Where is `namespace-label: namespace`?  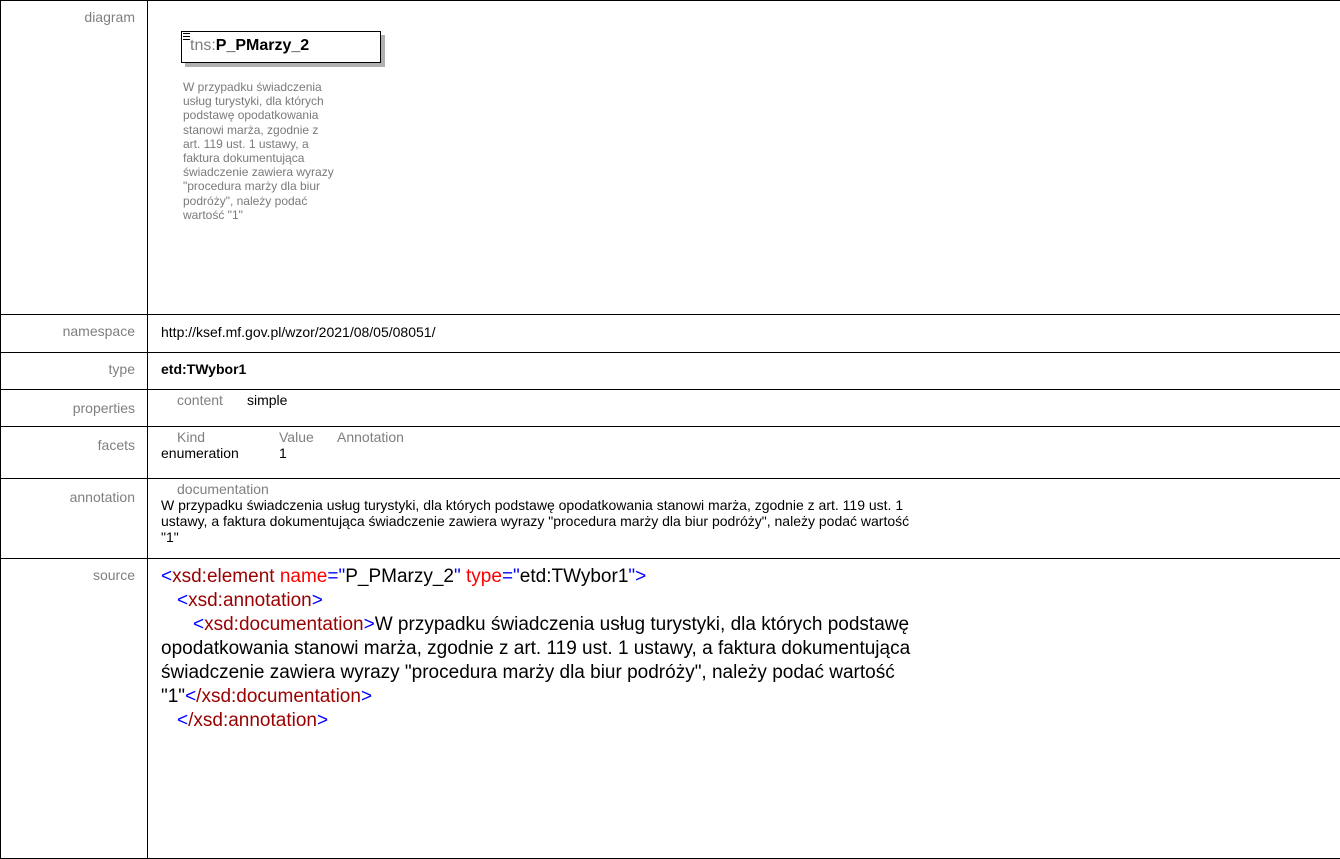
namespace-label: namespace is located at coordinates (74, 334).